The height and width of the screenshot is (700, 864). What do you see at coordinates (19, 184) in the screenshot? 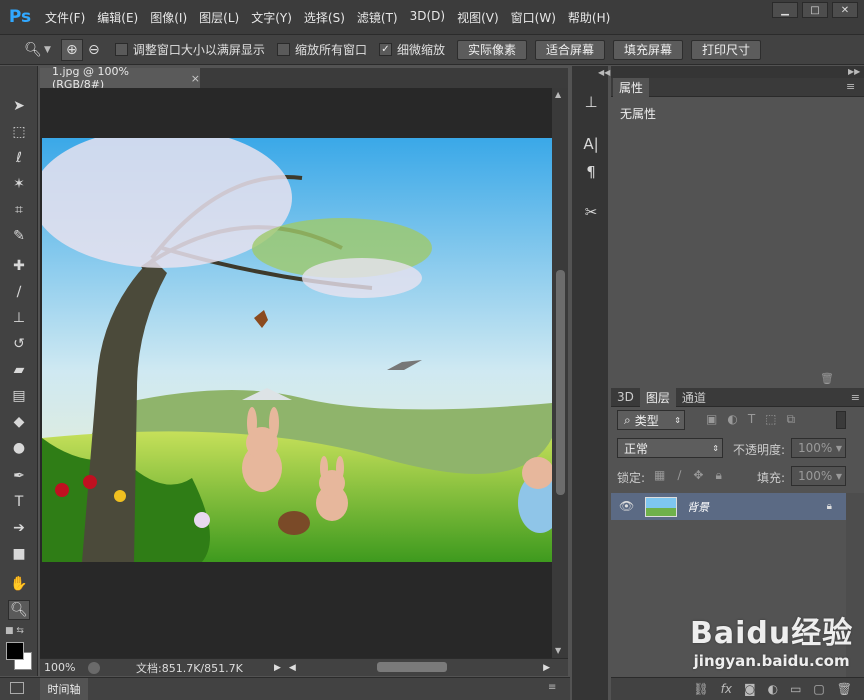
I see `magic-wand-icon: ✶` at bounding box center [19, 184].